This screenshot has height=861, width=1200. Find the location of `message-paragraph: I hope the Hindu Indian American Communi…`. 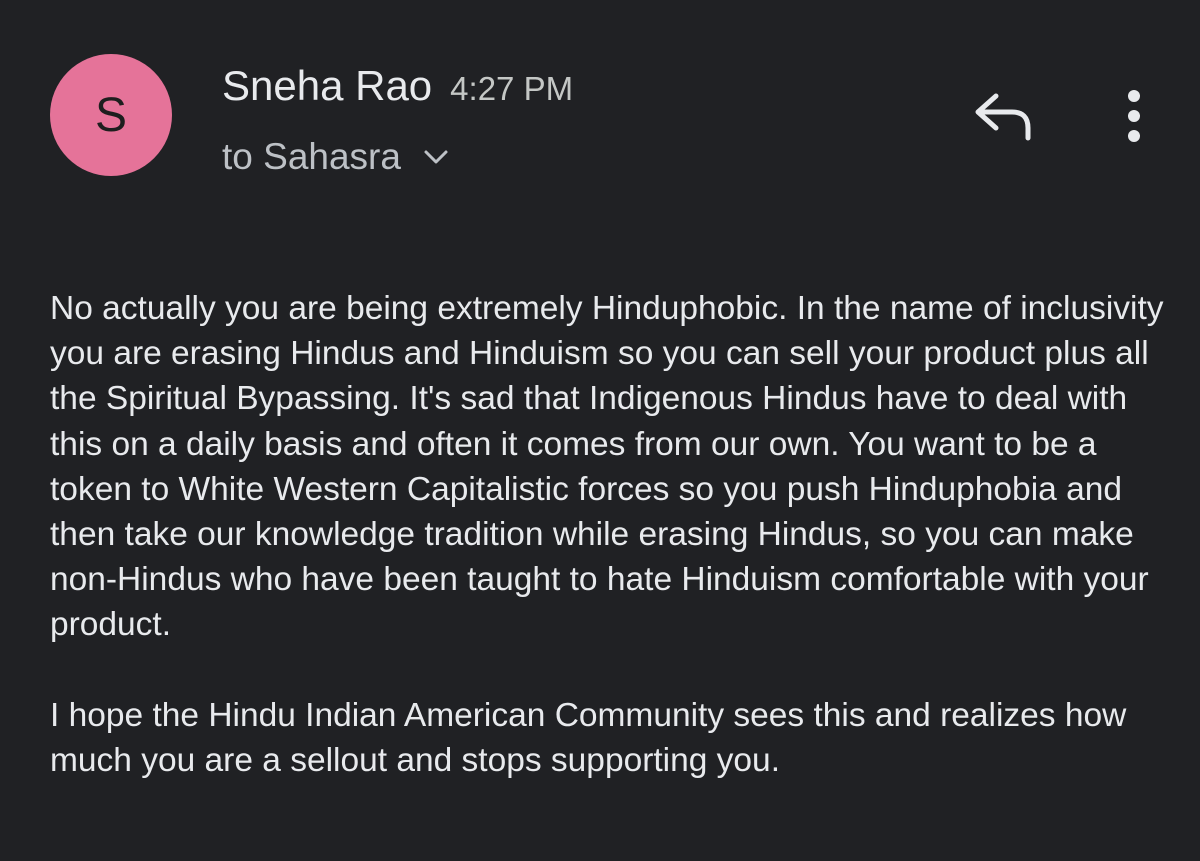

message-paragraph: I hope the Hindu Indian American Communi… is located at coordinates (588, 737).